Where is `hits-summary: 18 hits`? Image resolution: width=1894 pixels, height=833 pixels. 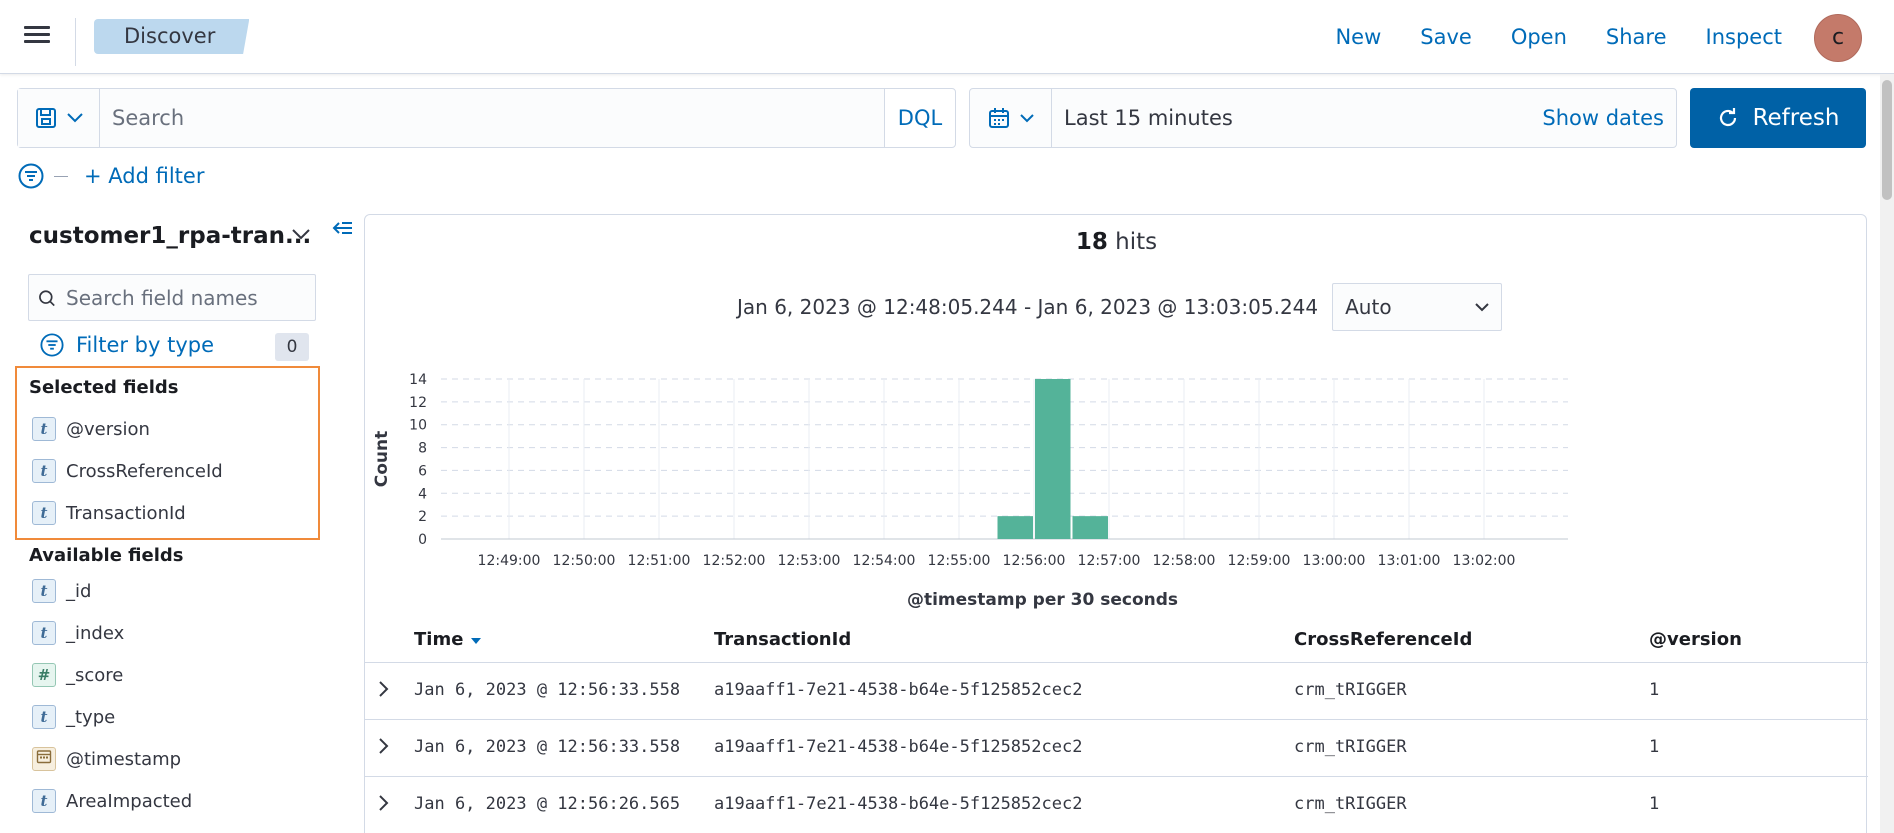
hits-summary: 18 hits is located at coordinates (1116, 242).